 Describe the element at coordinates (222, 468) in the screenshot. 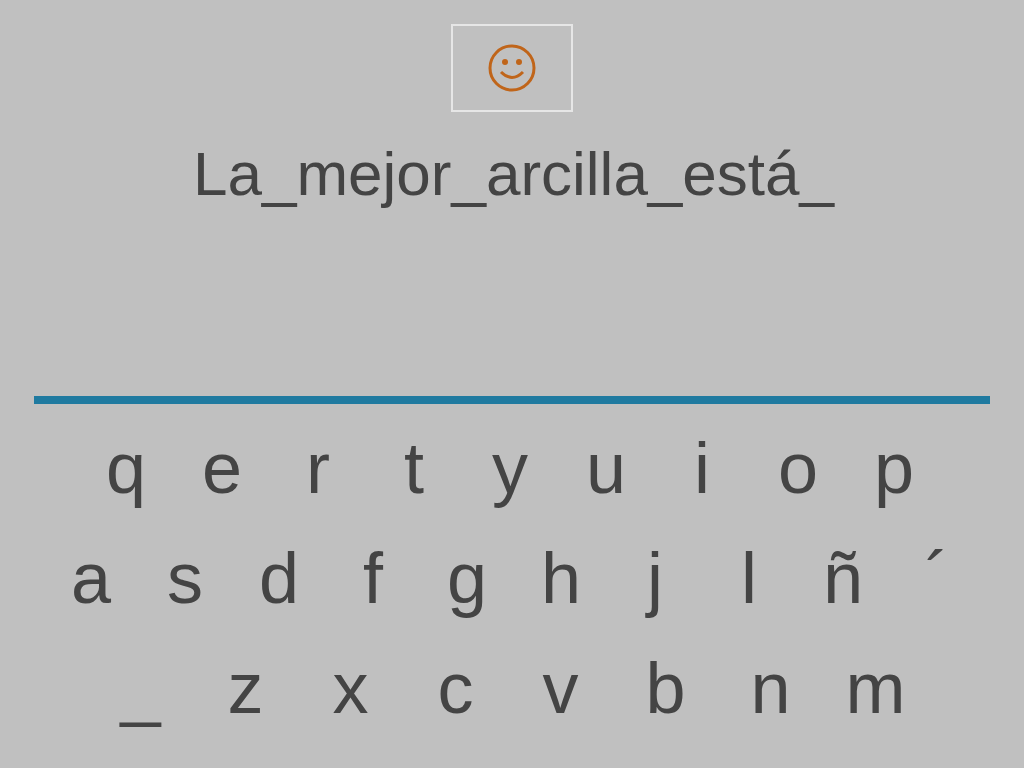

I see `letter-key: e` at that location.